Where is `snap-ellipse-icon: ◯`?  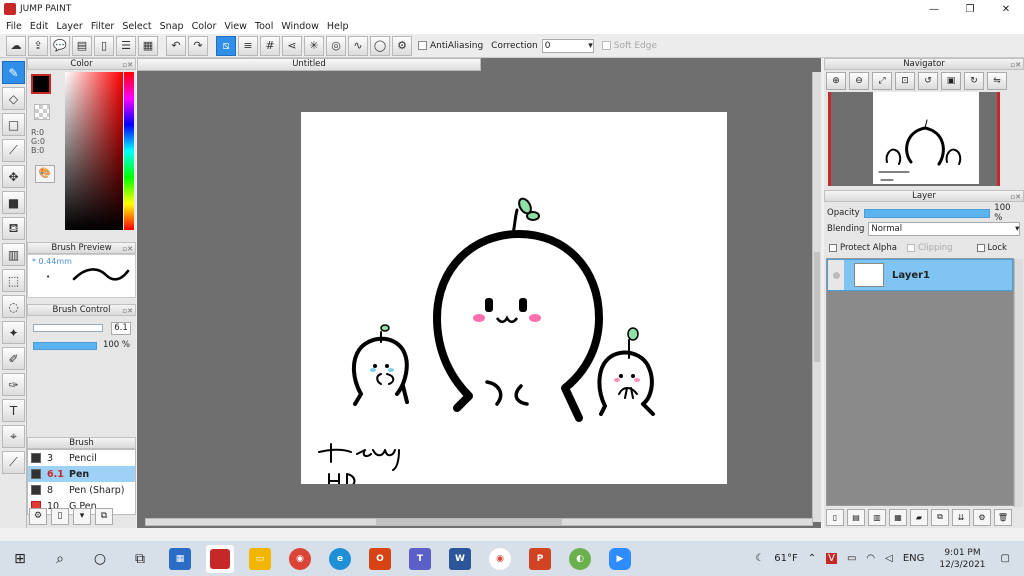
snap-ellipse-icon: ◯ is located at coordinates (380, 45).